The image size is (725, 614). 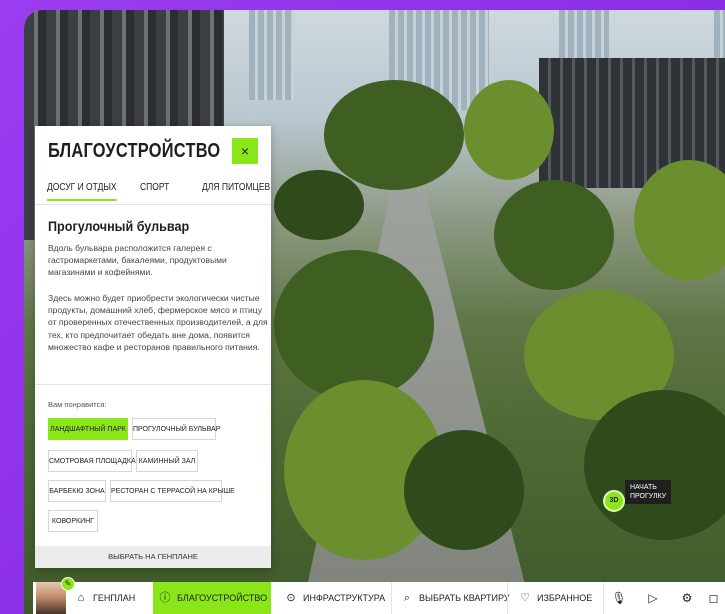 What do you see at coordinates (464, 490) in the screenshot?
I see `bush` at bounding box center [464, 490].